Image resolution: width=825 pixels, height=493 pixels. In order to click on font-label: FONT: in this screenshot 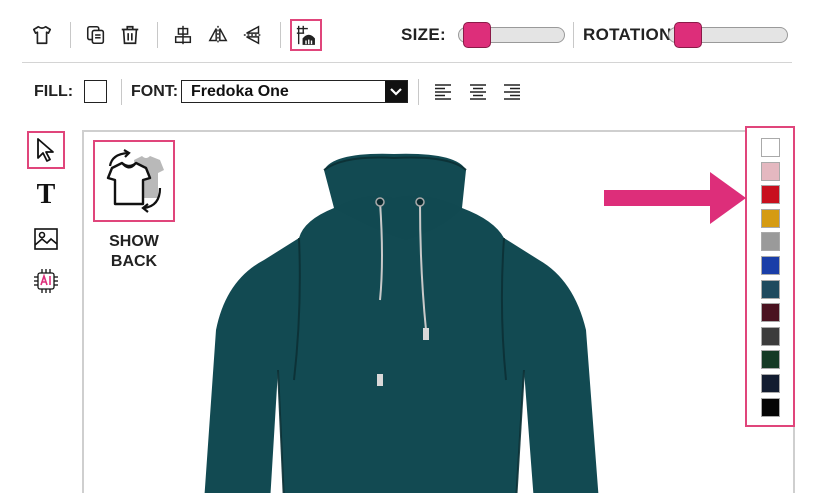, I will do `click(155, 91)`.